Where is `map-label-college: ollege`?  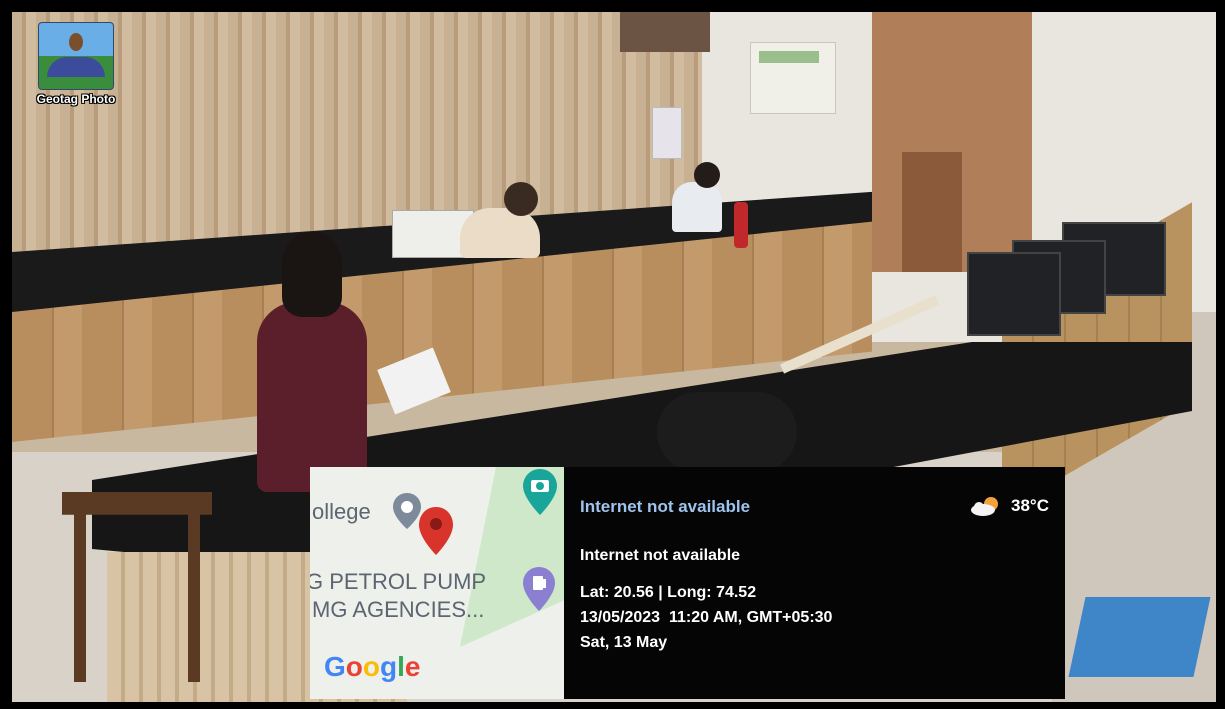 map-label-college: ollege is located at coordinates (341, 511).